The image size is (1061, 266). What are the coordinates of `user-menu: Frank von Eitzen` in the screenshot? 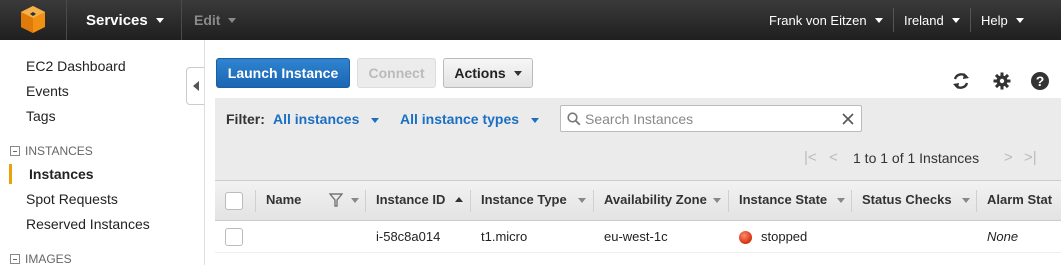 It's located at (826, 20).